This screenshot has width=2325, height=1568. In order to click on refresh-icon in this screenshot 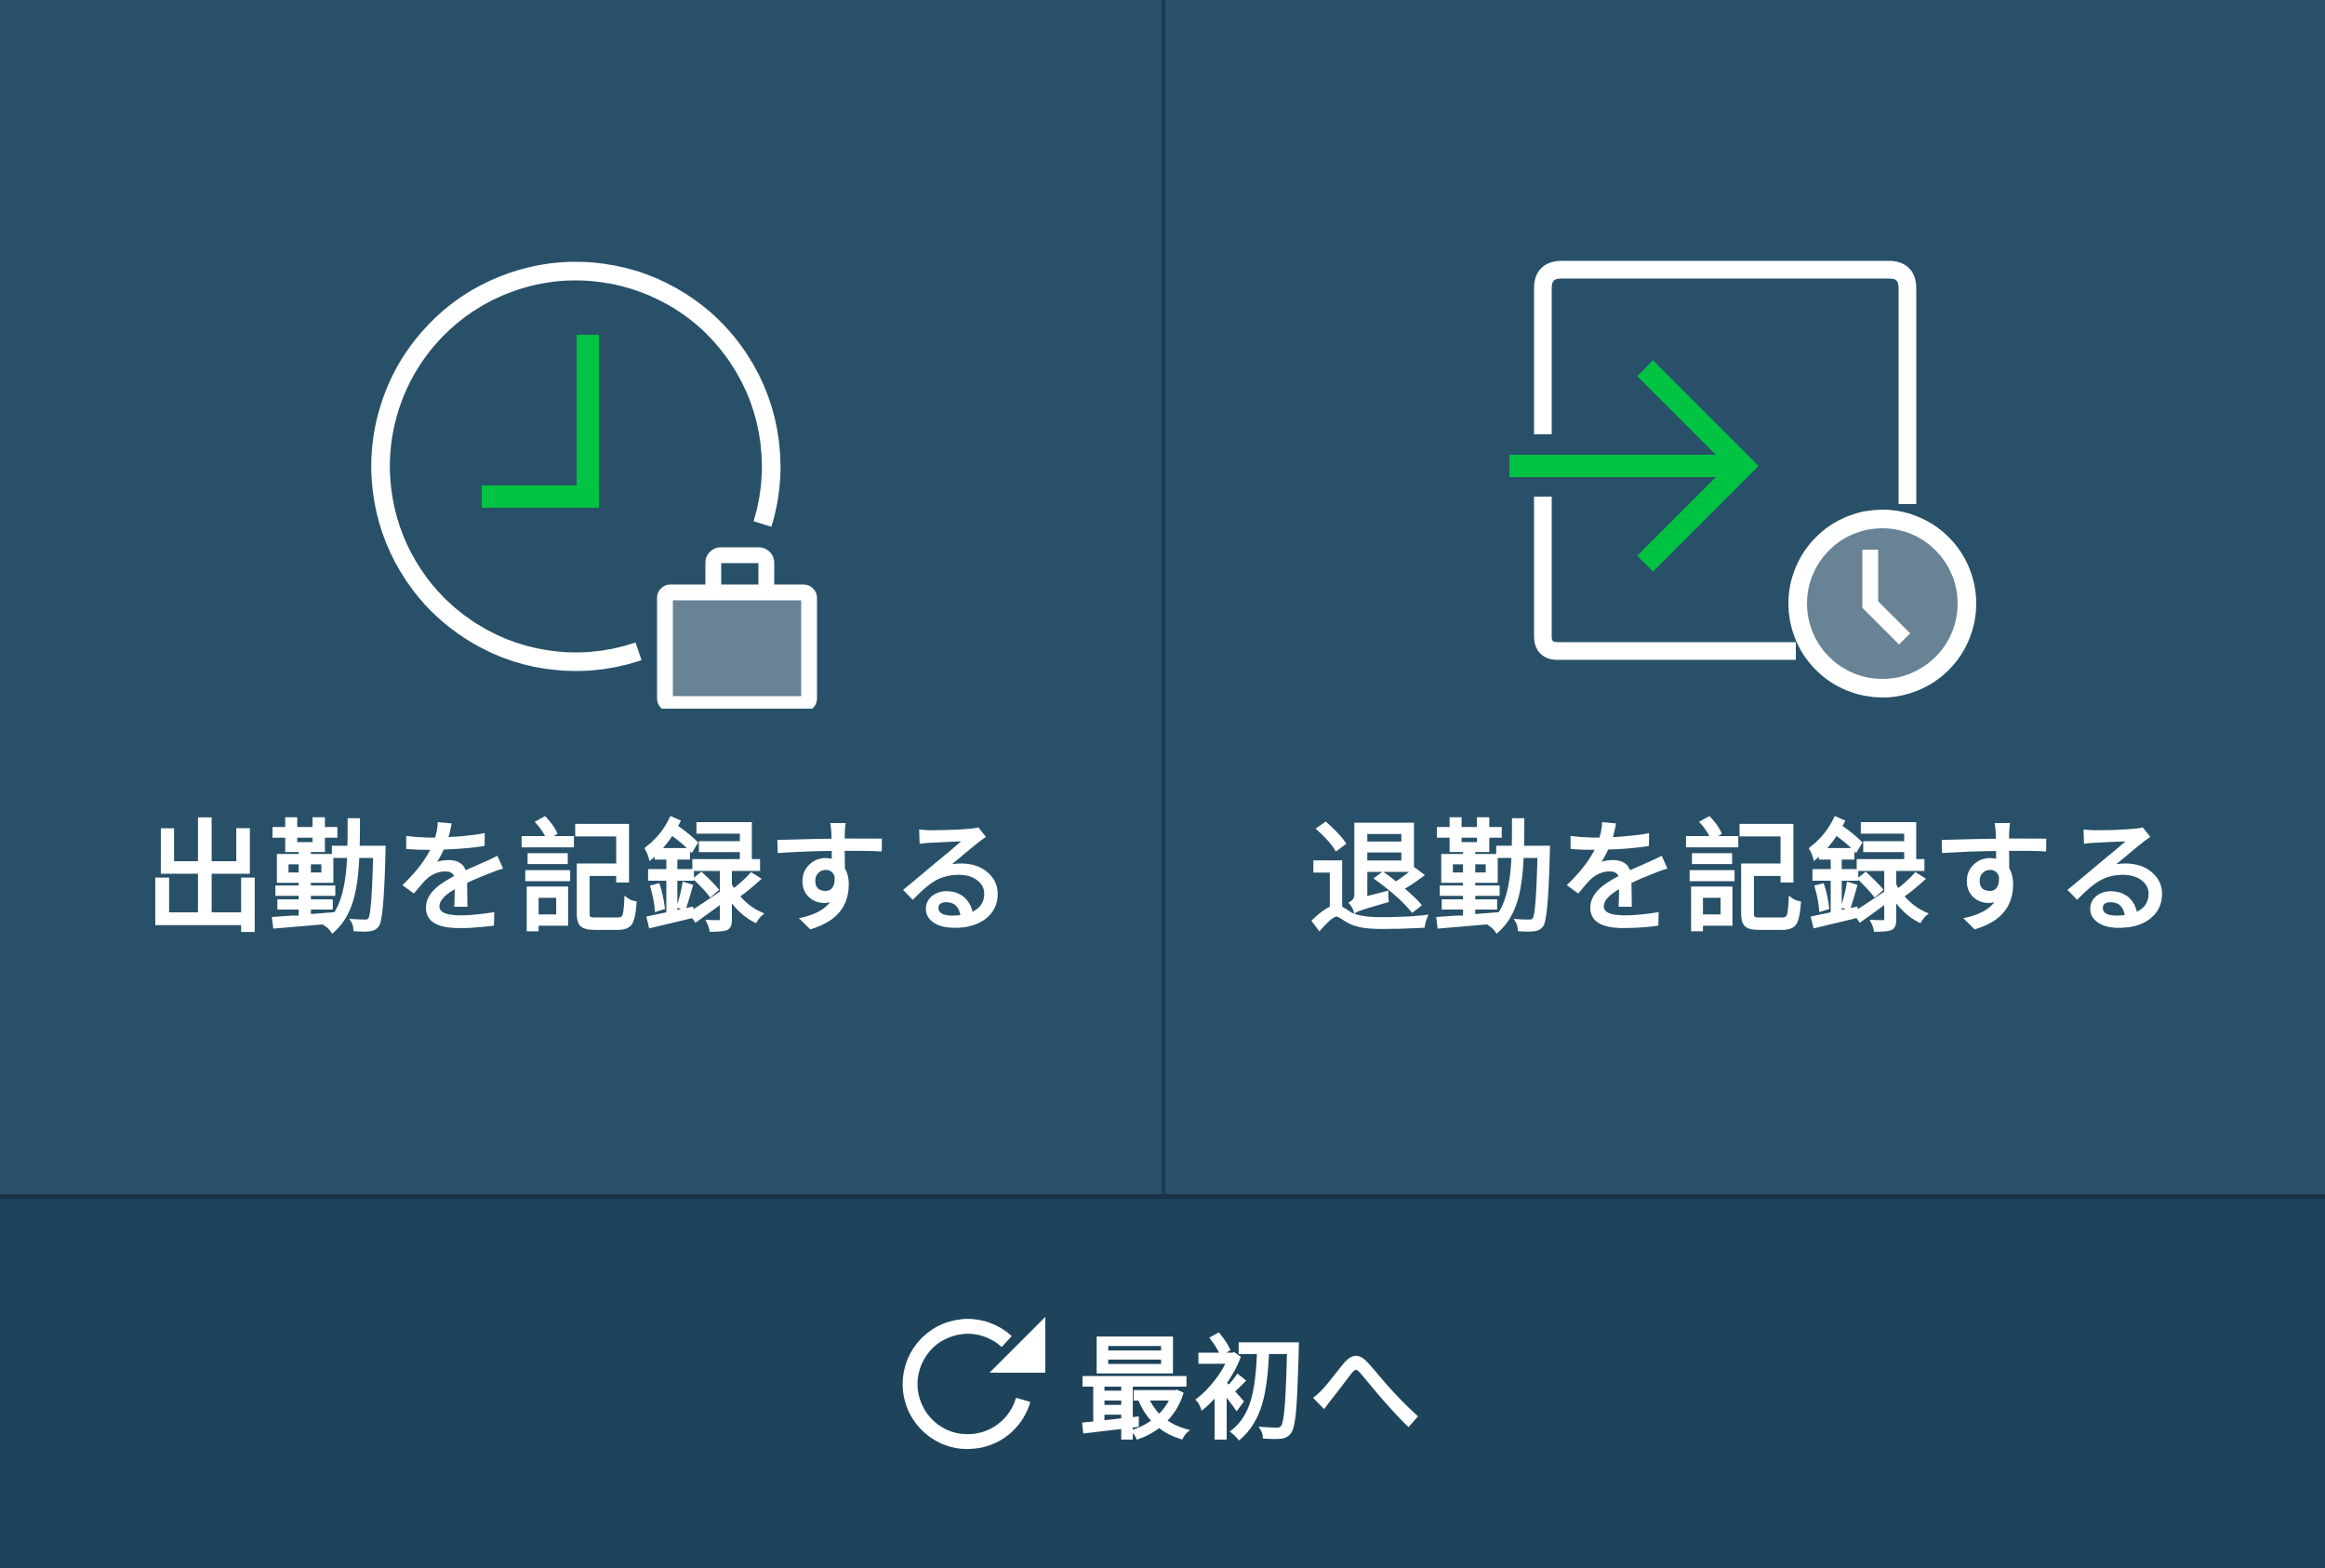, I will do `click(973, 1383)`.